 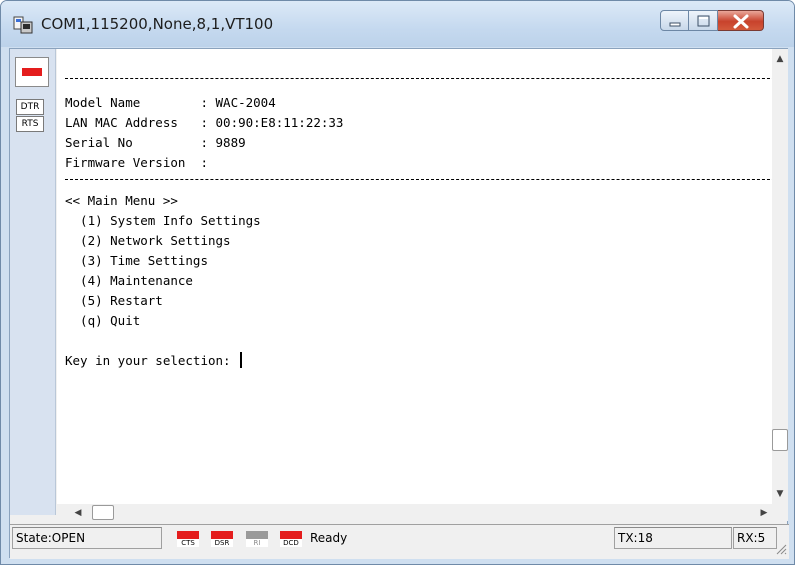 I want to click on rx-counter: RX:5, so click(x=755, y=538).